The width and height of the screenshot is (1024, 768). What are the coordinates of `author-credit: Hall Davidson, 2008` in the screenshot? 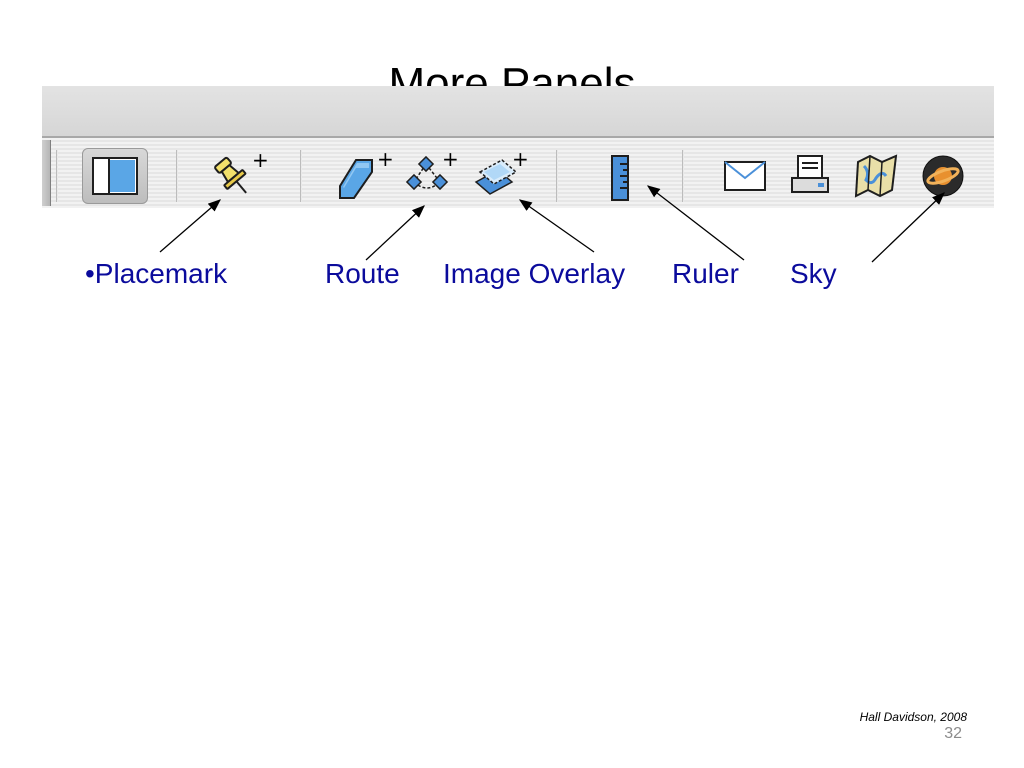 It's located at (913, 717).